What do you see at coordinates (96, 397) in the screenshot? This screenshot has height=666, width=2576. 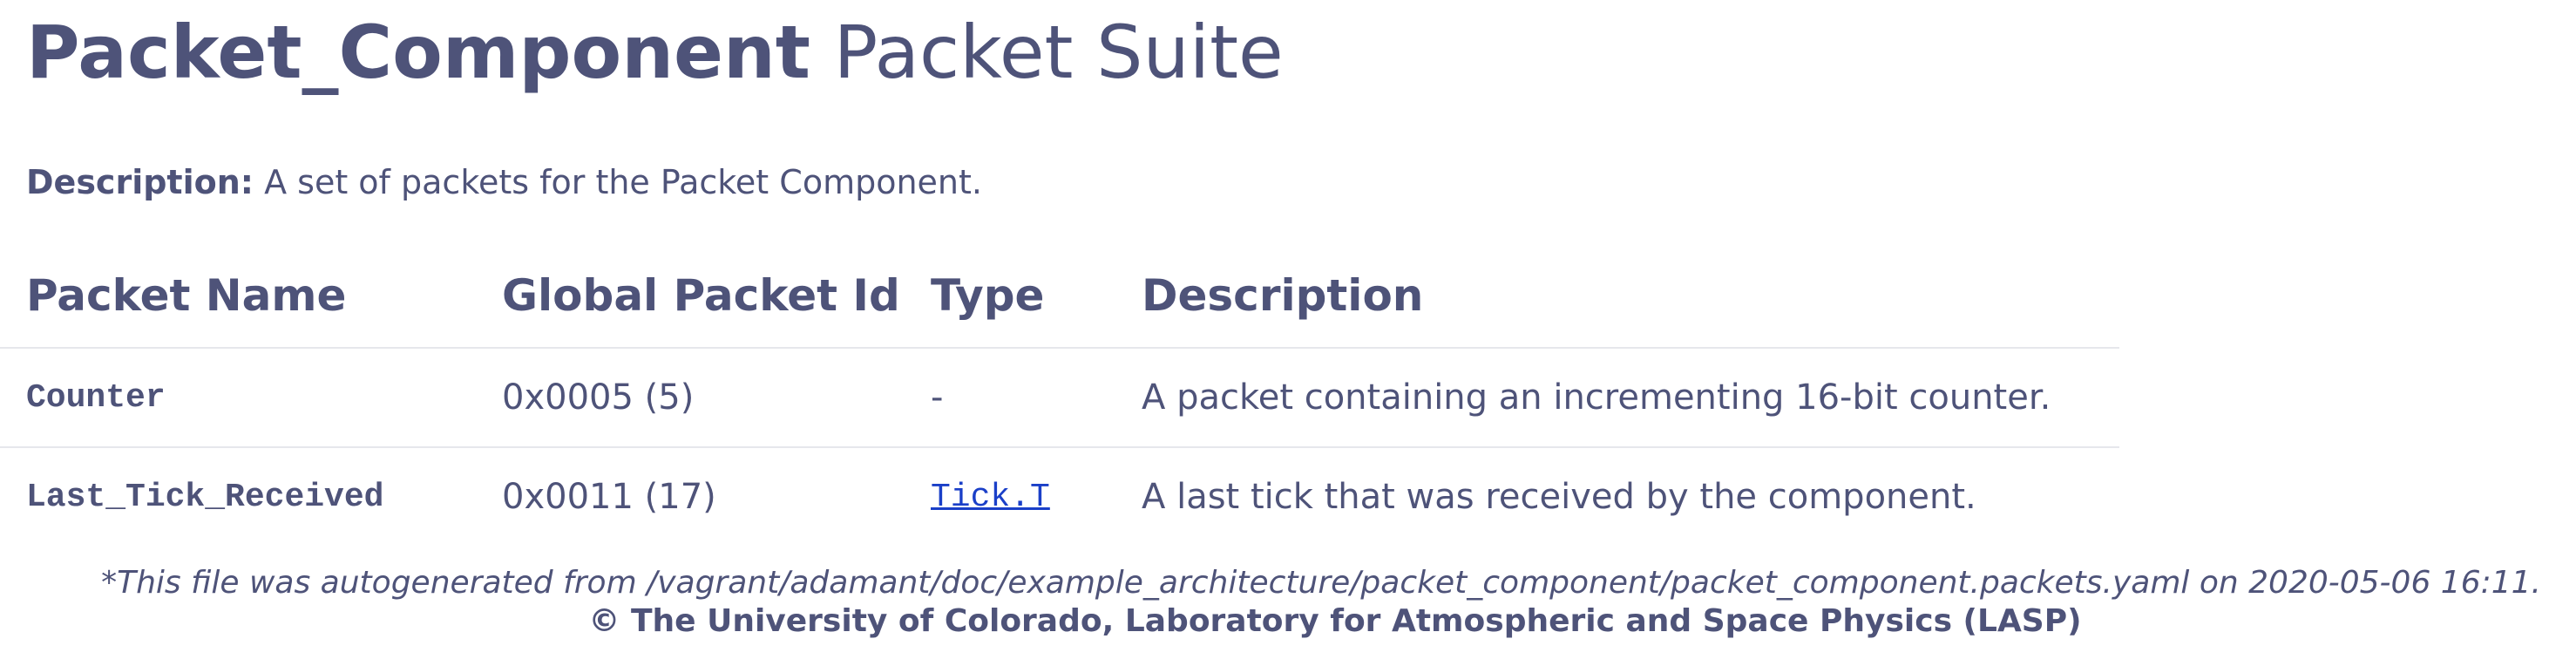 I see `packet-name: Counter` at bounding box center [96, 397].